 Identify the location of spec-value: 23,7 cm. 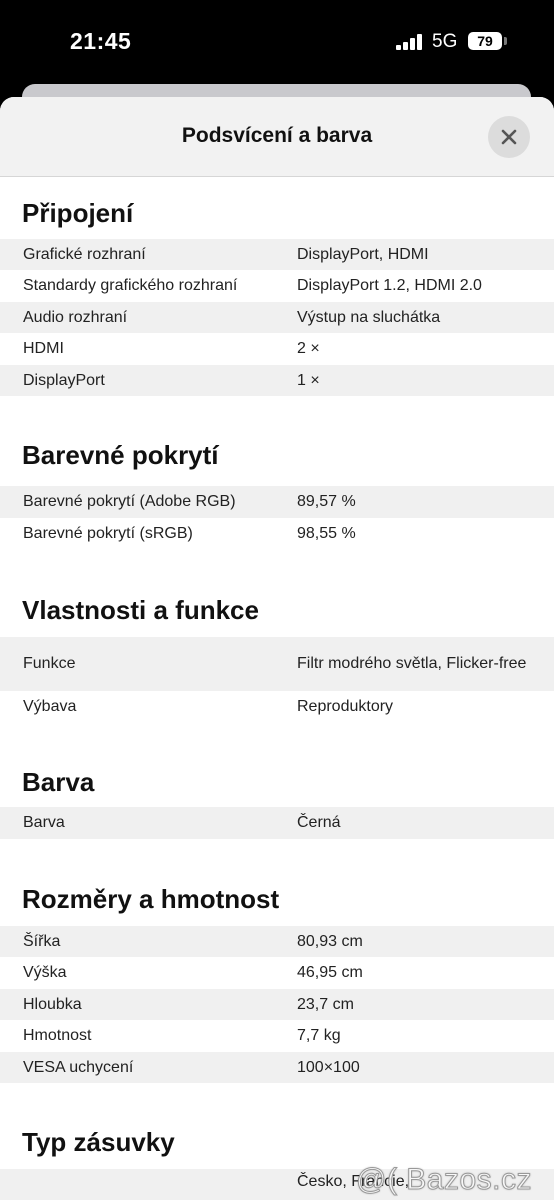
(325, 1004).